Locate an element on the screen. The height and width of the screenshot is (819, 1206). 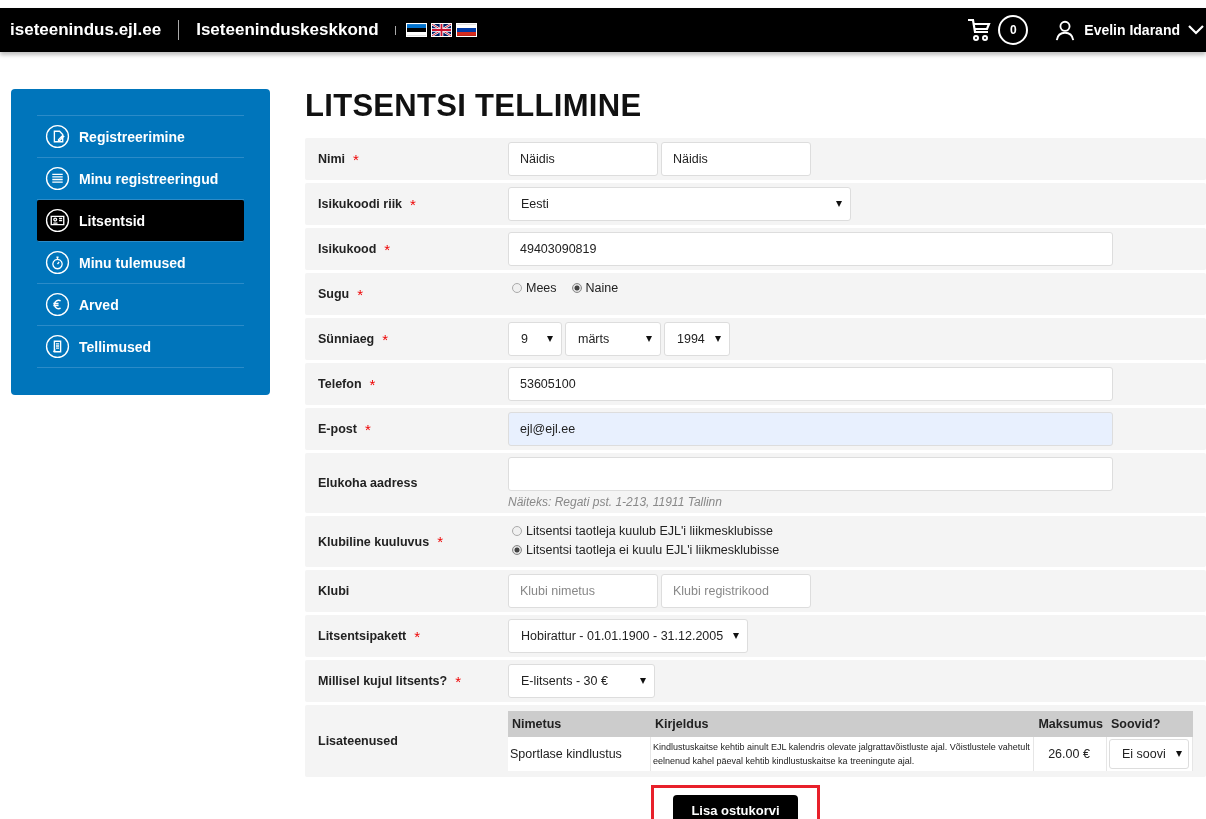
field-label: Millisel kujul litsents? is located at coordinates (383, 681).